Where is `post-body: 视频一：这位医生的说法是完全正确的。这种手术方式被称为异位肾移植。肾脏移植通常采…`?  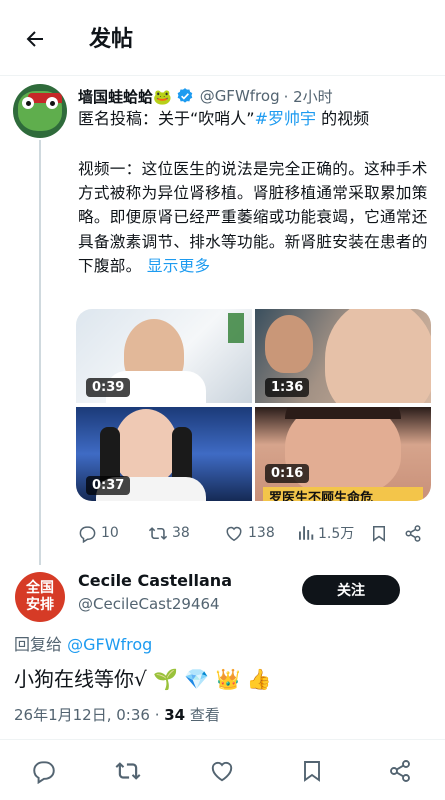 post-body: 视频一：这位医生的说法是完全正确的。这种手术方式被称为异位肾移植。肾脏移植通常采… is located at coordinates (255, 217).